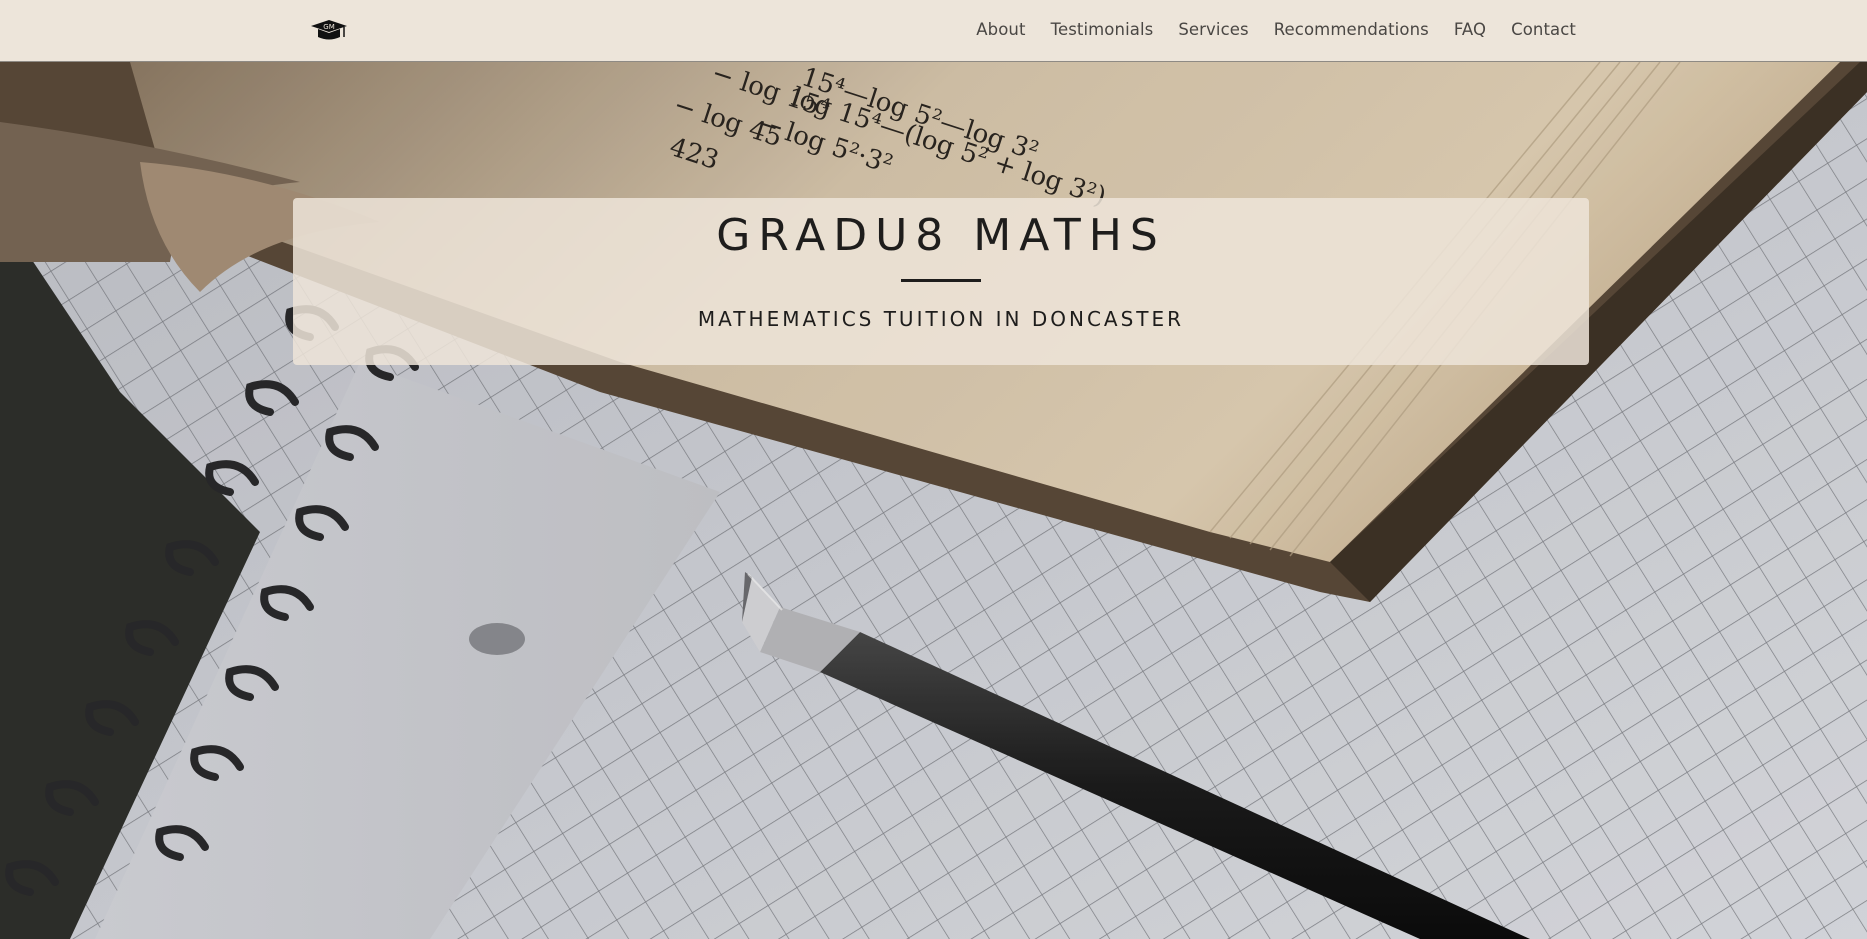  What do you see at coordinates (1543, 29) in the screenshot?
I see `nav-link-contact: Contact` at bounding box center [1543, 29].